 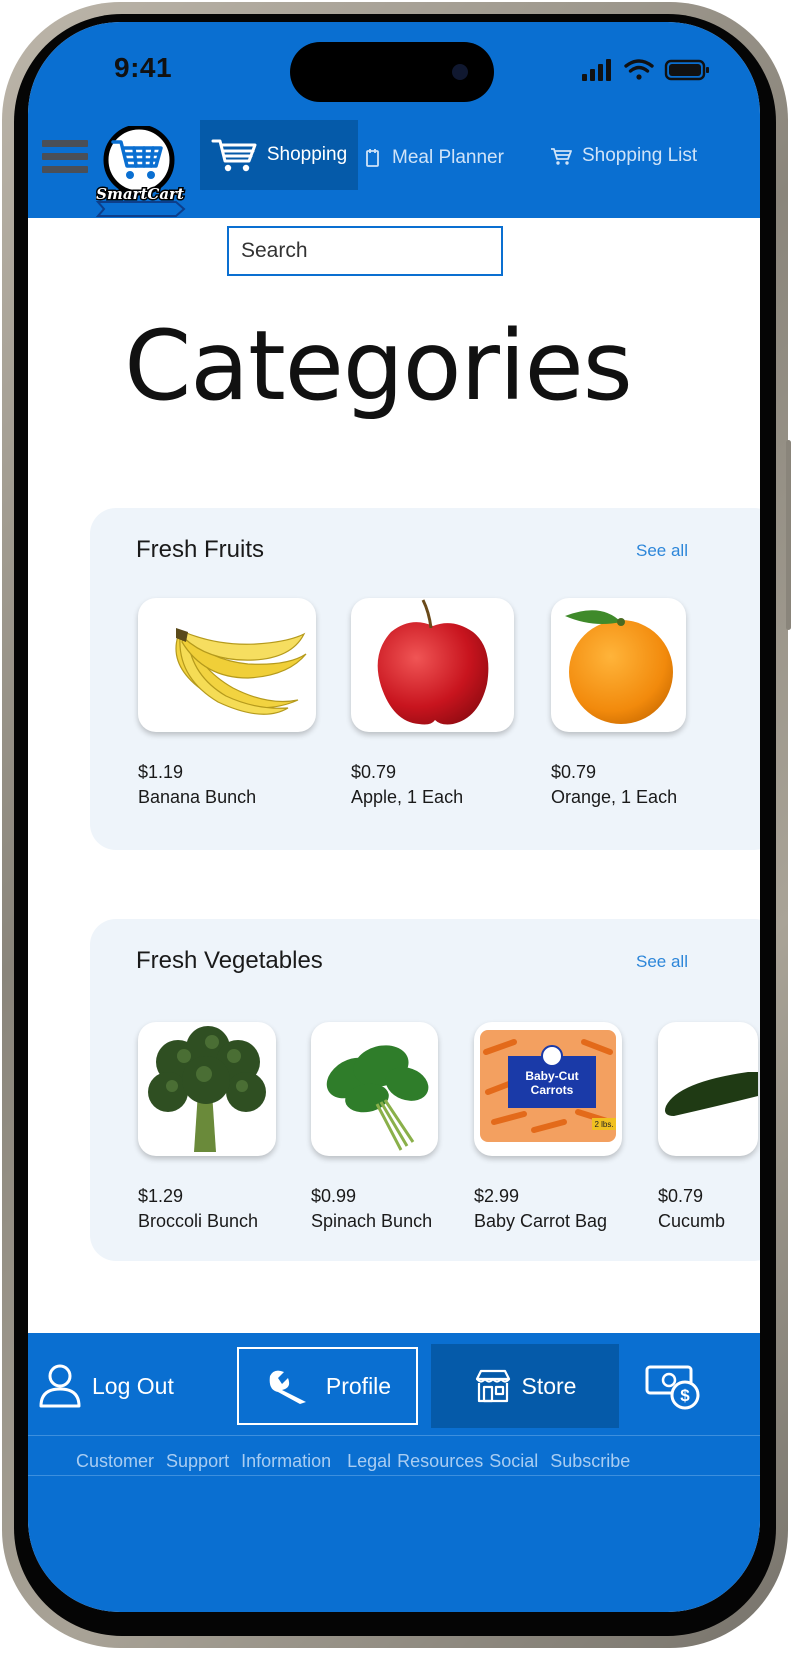 I want to click on banana-image, so click(x=241, y=671).